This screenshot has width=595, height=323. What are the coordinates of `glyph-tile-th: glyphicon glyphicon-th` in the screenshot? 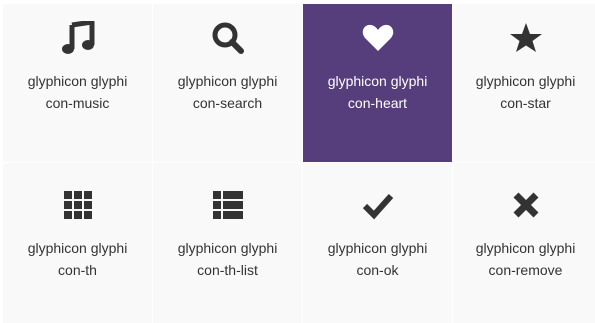 It's located at (77, 243).